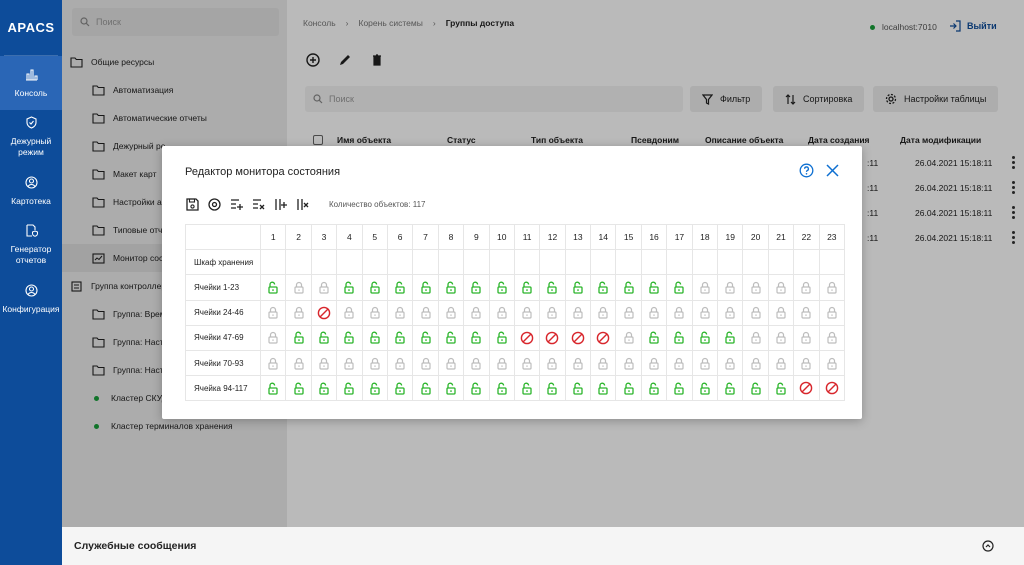 The height and width of the screenshot is (565, 1024). What do you see at coordinates (806, 237) in the screenshot?
I see `grid-column-header: 22` at bounding box center [806, 237].